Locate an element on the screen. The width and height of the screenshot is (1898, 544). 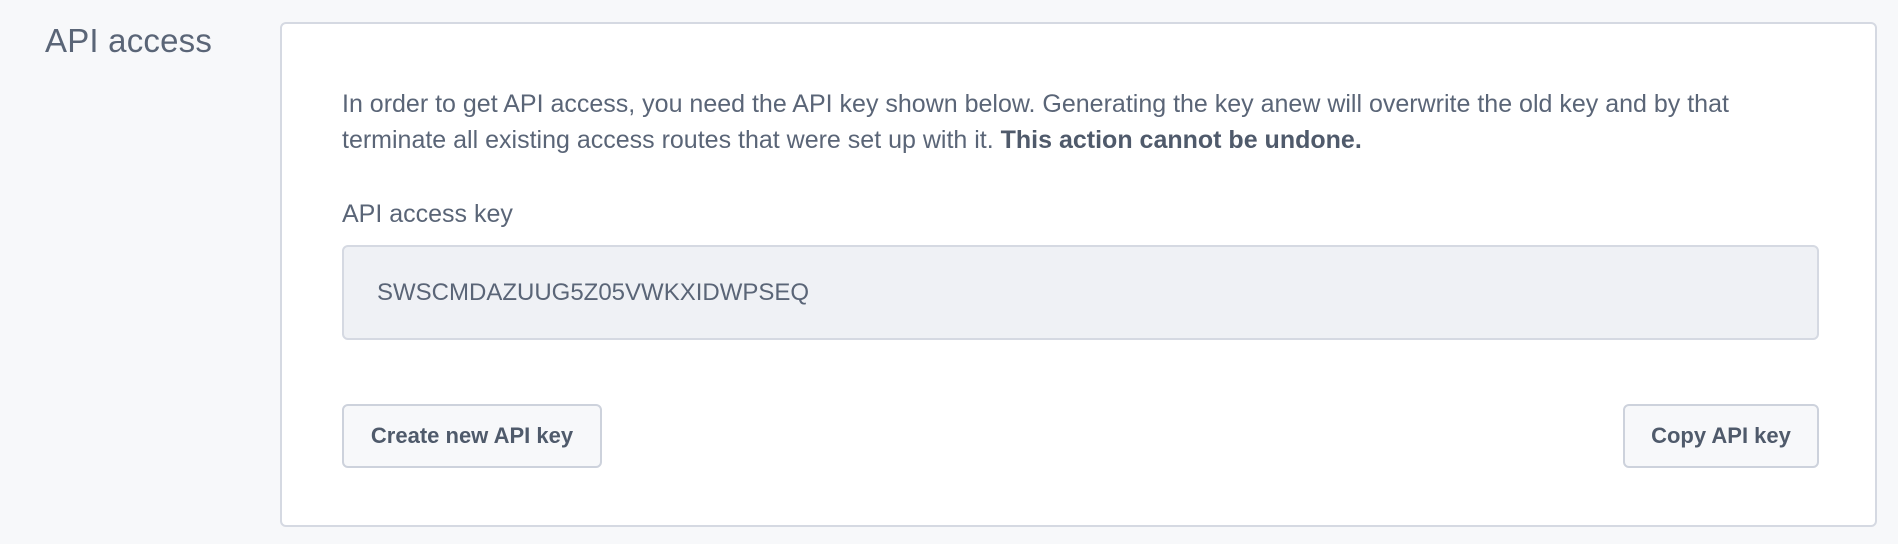
api-key-label: API access key is located at coordinates (427, 214).